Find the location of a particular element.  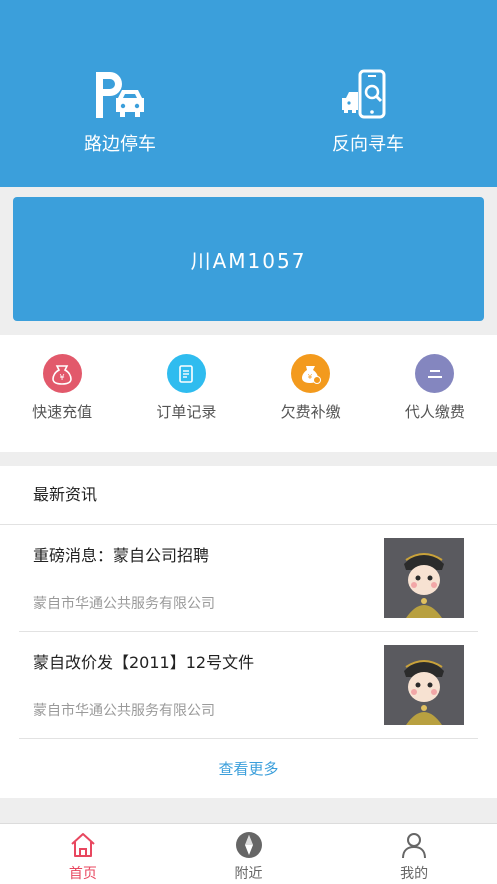

order-records-label: 订单记录 is located at coordinates (186, 412).